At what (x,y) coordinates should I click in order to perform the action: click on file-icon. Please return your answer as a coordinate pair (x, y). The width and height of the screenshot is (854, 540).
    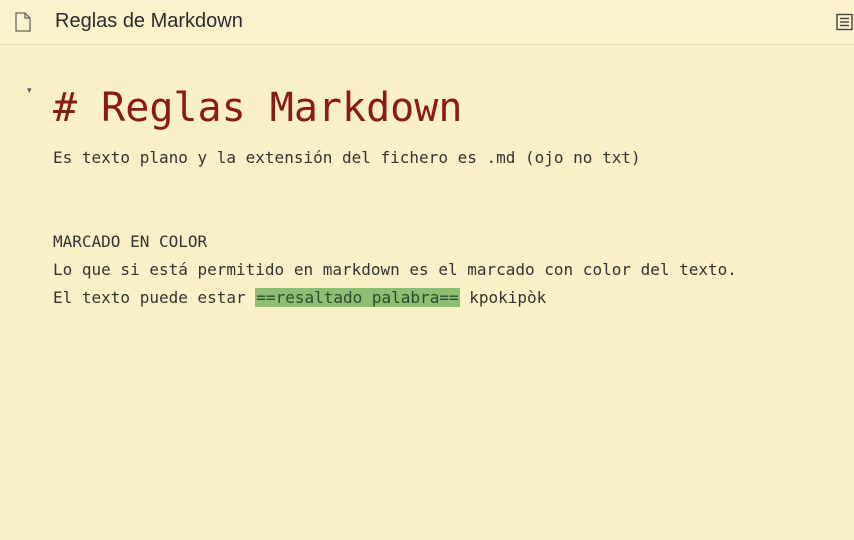
    Looking at the image, I should click on (23, 22).